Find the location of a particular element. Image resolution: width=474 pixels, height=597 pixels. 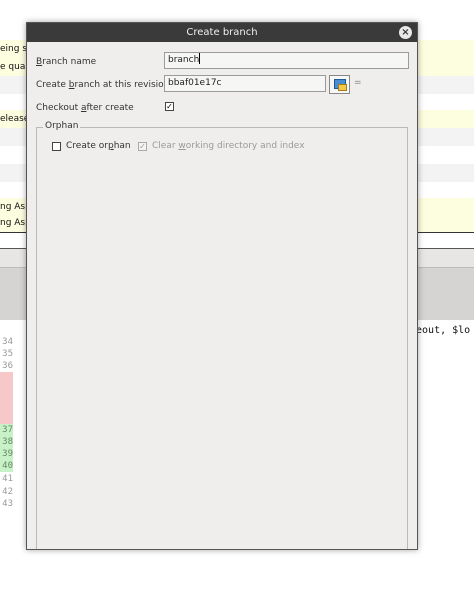

revision-input: bbaf01e17c is located at coordinates (245, 83).